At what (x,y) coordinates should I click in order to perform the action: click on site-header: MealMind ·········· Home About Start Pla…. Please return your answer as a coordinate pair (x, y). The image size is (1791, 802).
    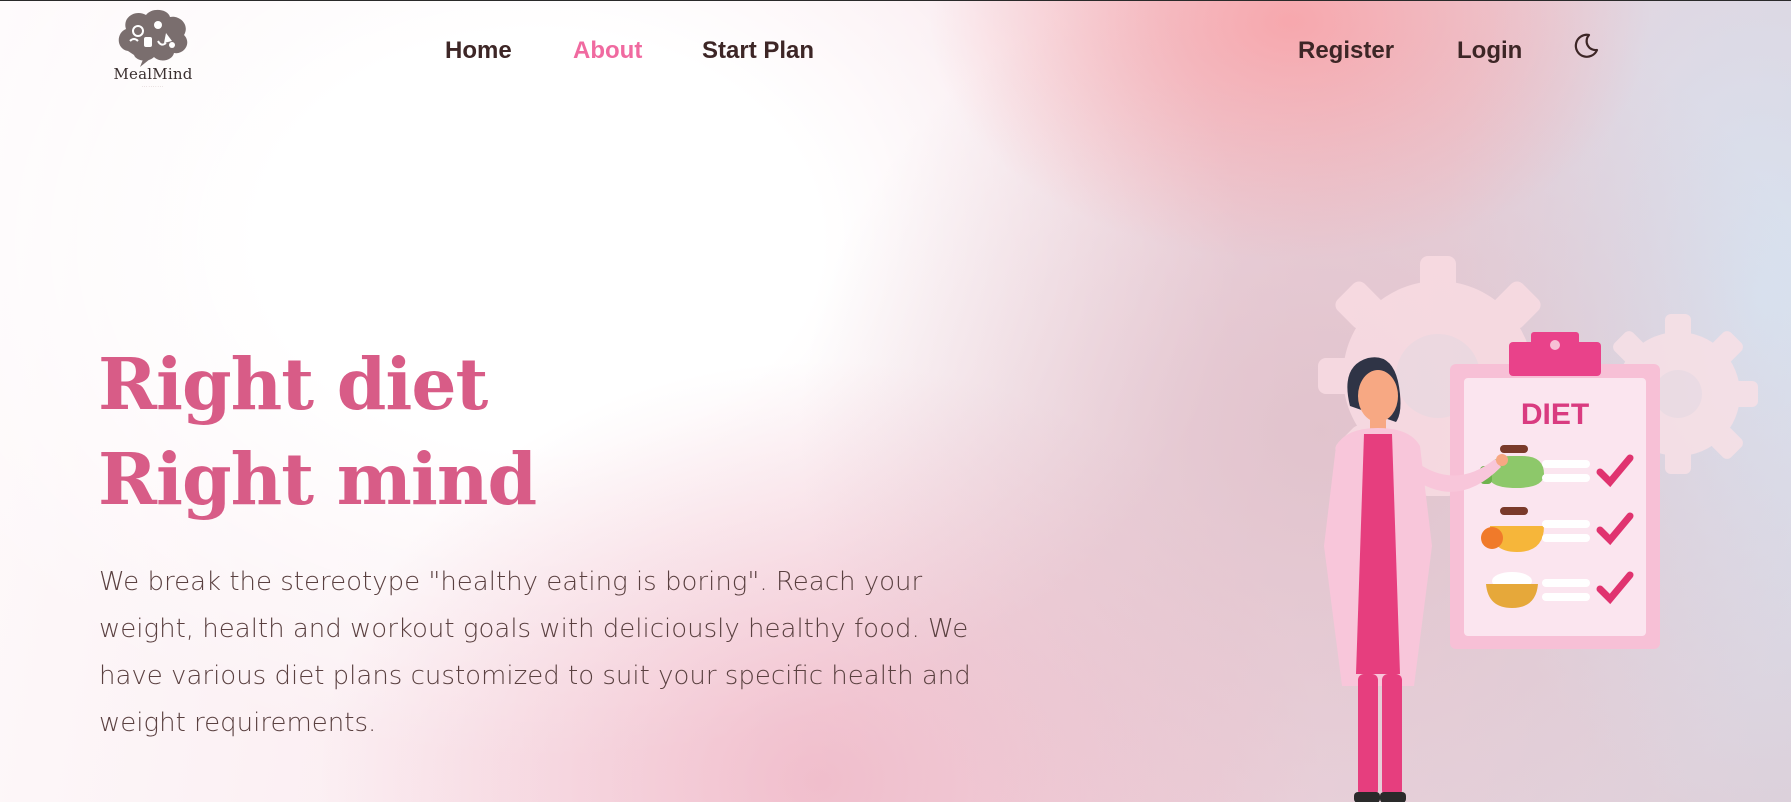
    Looking at the image, I should click on (895, 51).